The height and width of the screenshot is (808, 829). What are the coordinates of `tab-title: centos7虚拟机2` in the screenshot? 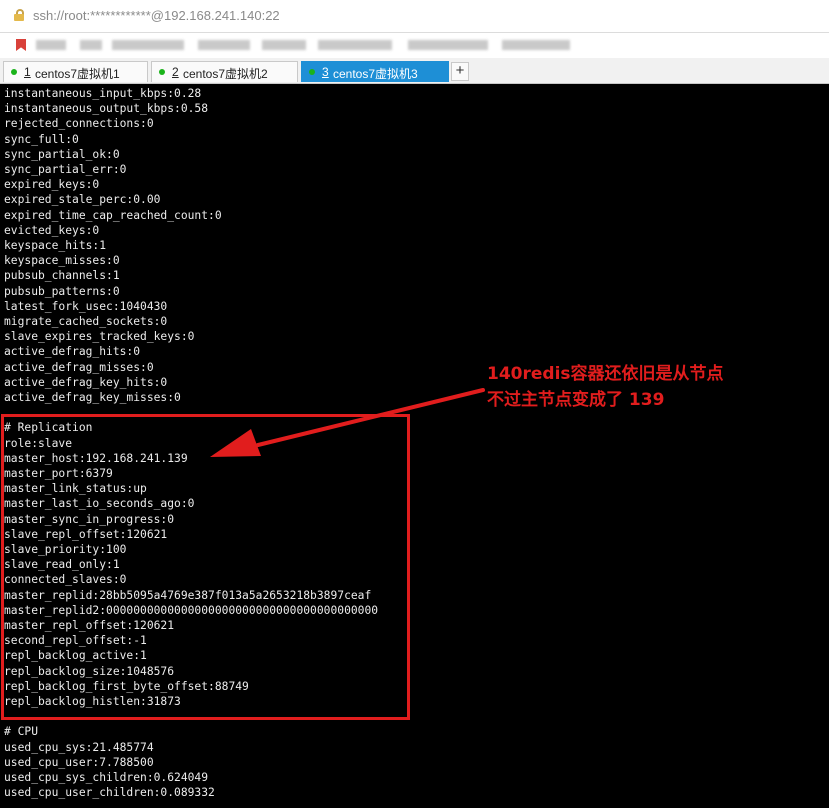 It's located at (225, 74).